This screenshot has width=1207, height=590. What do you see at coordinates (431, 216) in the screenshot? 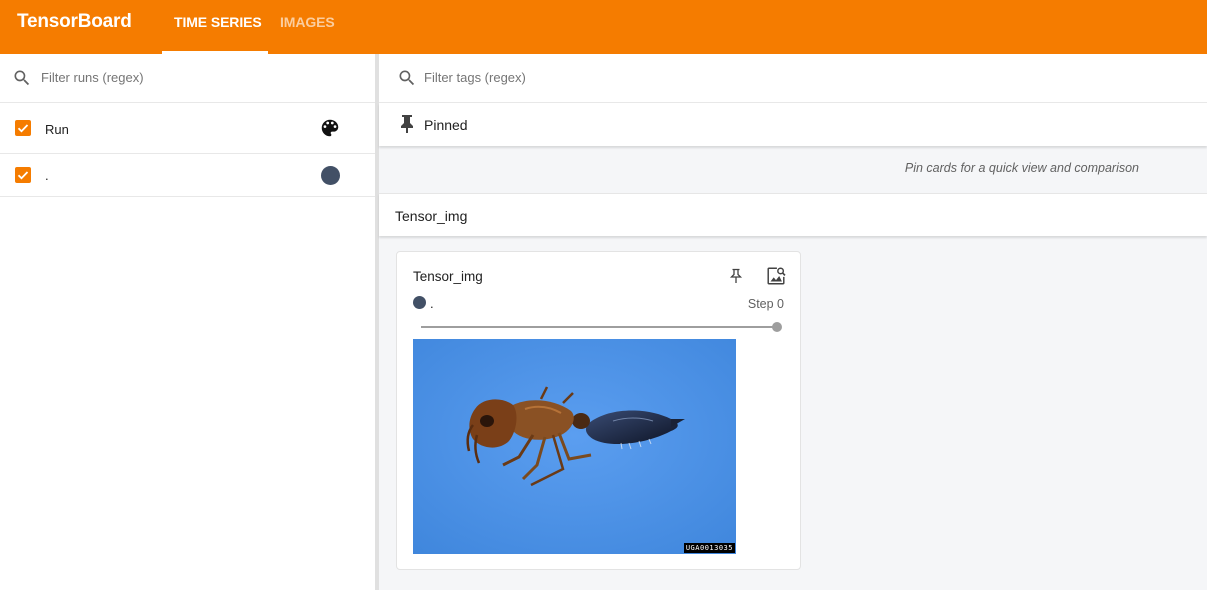
I see `tag-group-title: Tensor_img` at bounding box center [431, 216].